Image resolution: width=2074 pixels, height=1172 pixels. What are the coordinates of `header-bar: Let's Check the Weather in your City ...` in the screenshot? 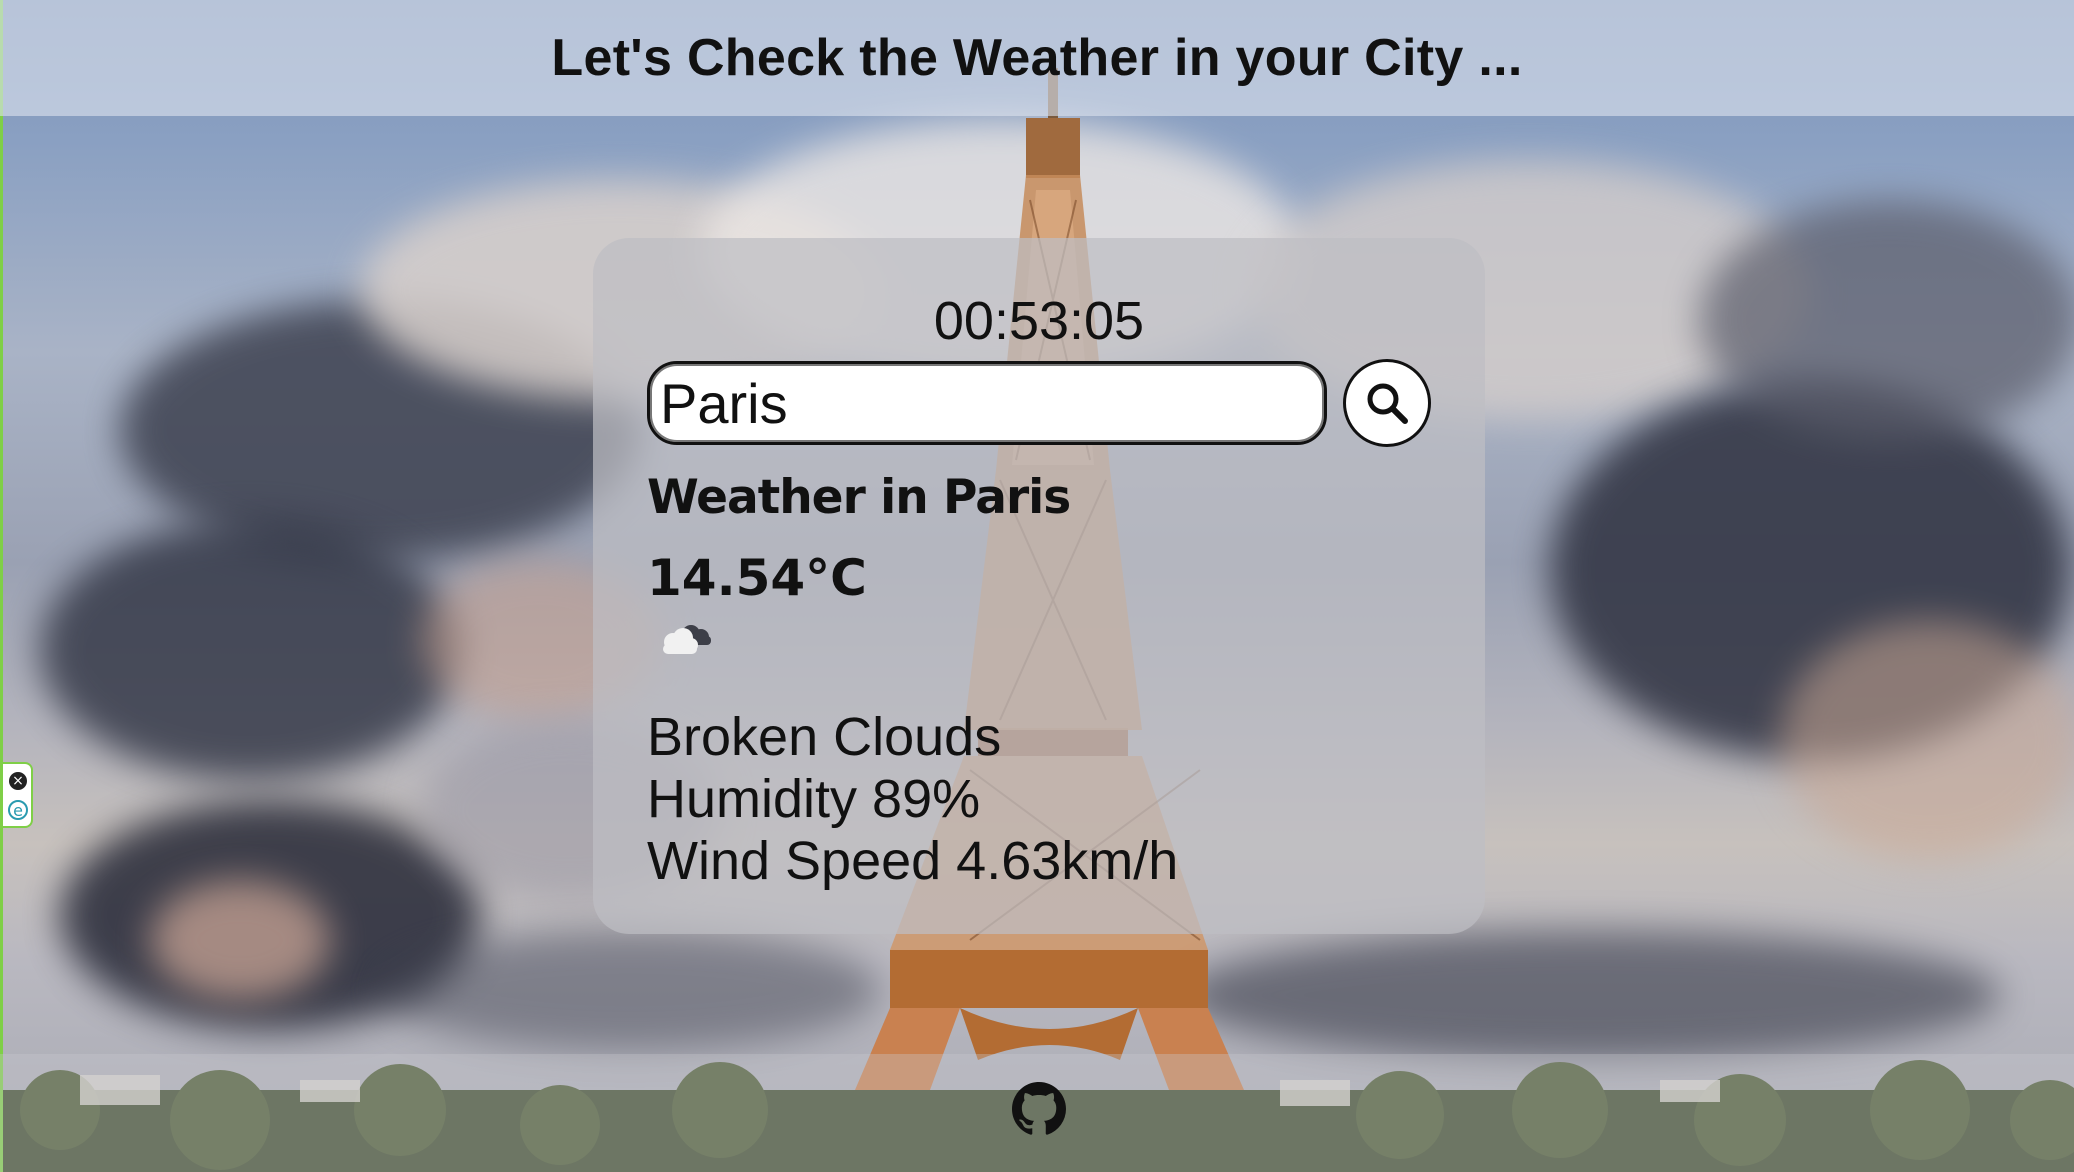 It's located at (1037, 58).